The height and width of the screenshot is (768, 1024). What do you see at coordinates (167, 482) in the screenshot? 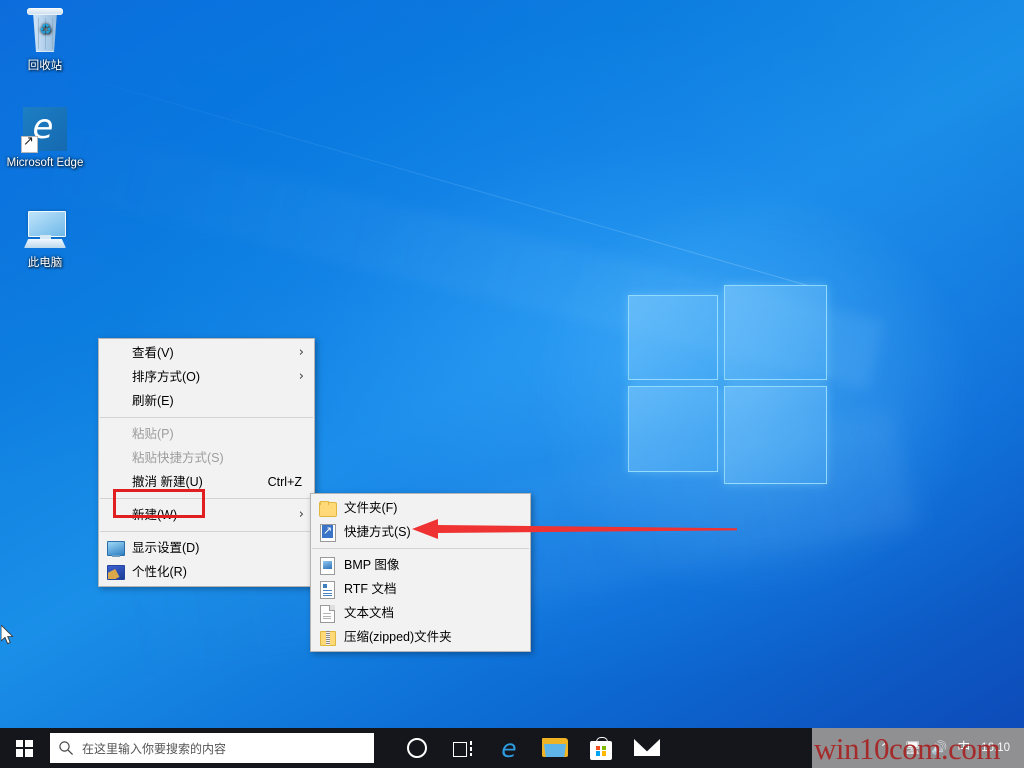
I see `menu-item-label: 撤消 新建(U)` at bounding box center [167, 482].